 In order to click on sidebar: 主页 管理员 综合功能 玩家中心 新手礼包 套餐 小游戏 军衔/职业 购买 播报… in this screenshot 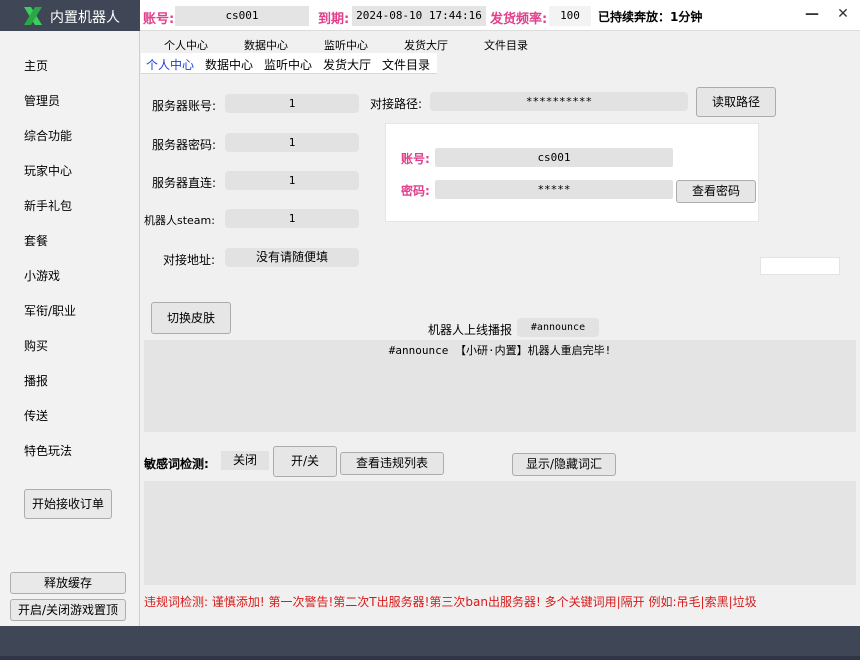, I will do `click(70, 328)`.